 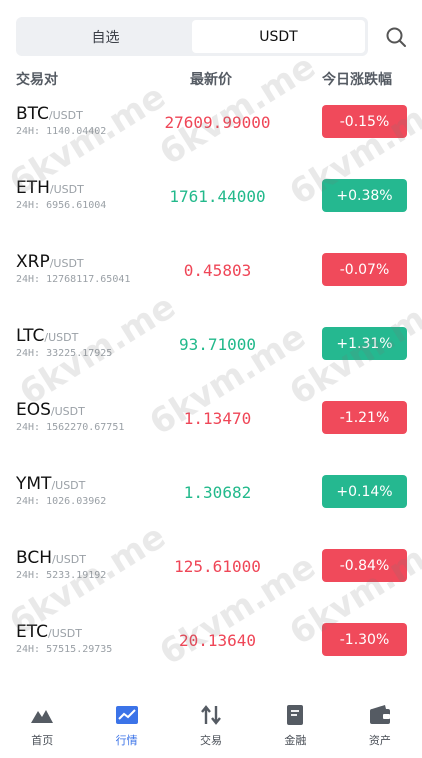 I want to click on last-price: 125.61000, so click(x=217, y=566).